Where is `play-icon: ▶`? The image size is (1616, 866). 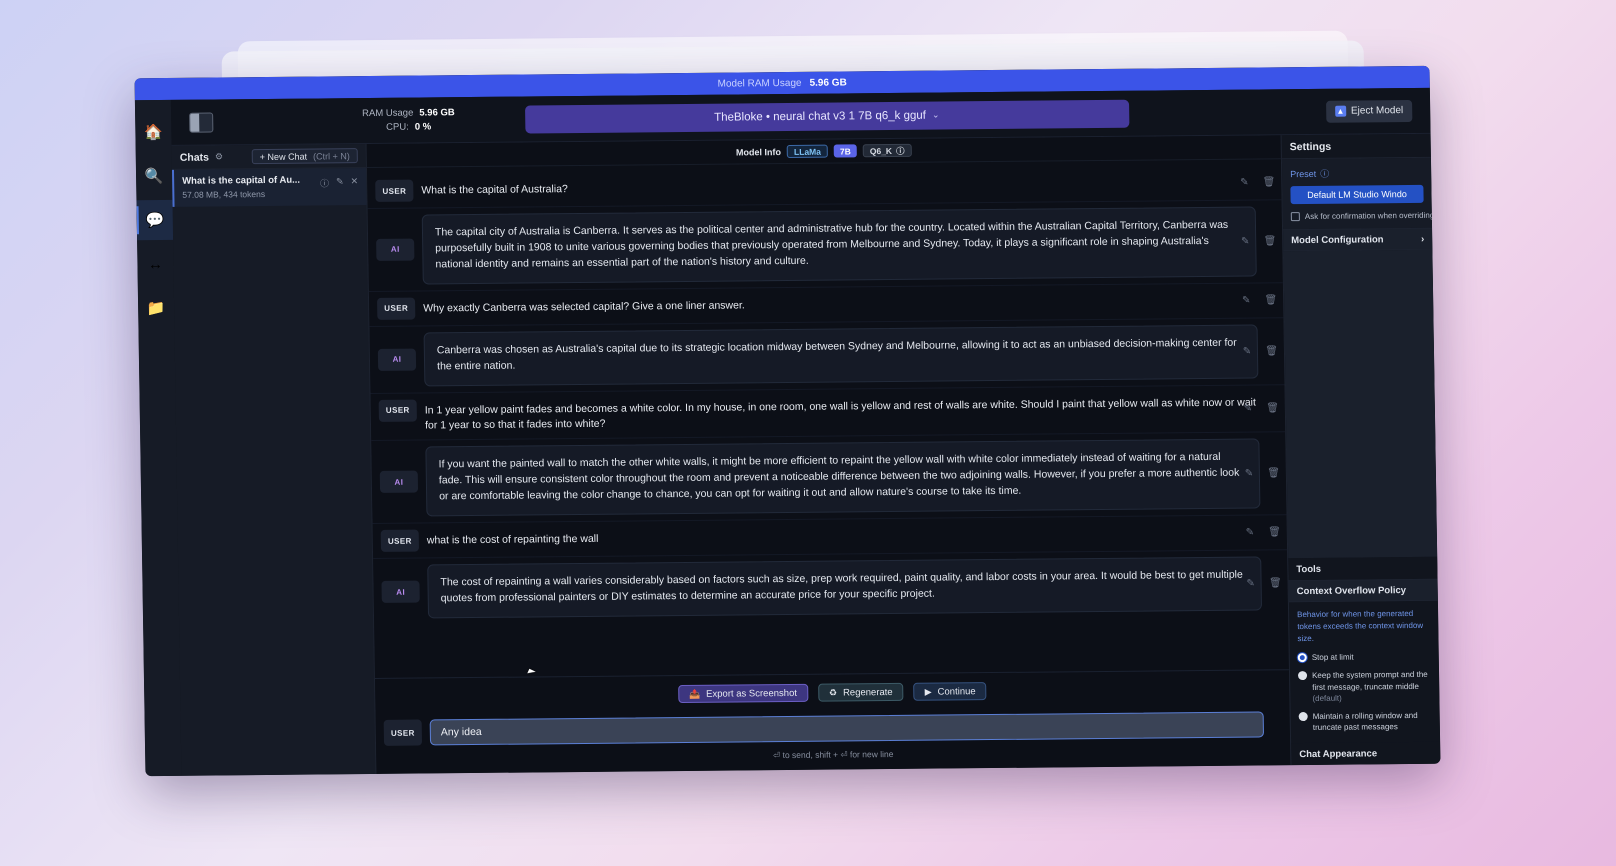
play-icon: ▶ is located at coordinates (928, 691).